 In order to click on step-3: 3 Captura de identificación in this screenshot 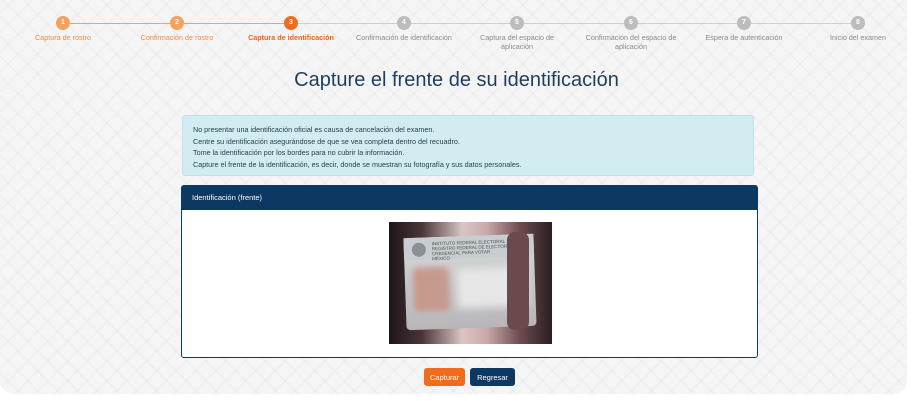, I will do `click(291, 28)`.